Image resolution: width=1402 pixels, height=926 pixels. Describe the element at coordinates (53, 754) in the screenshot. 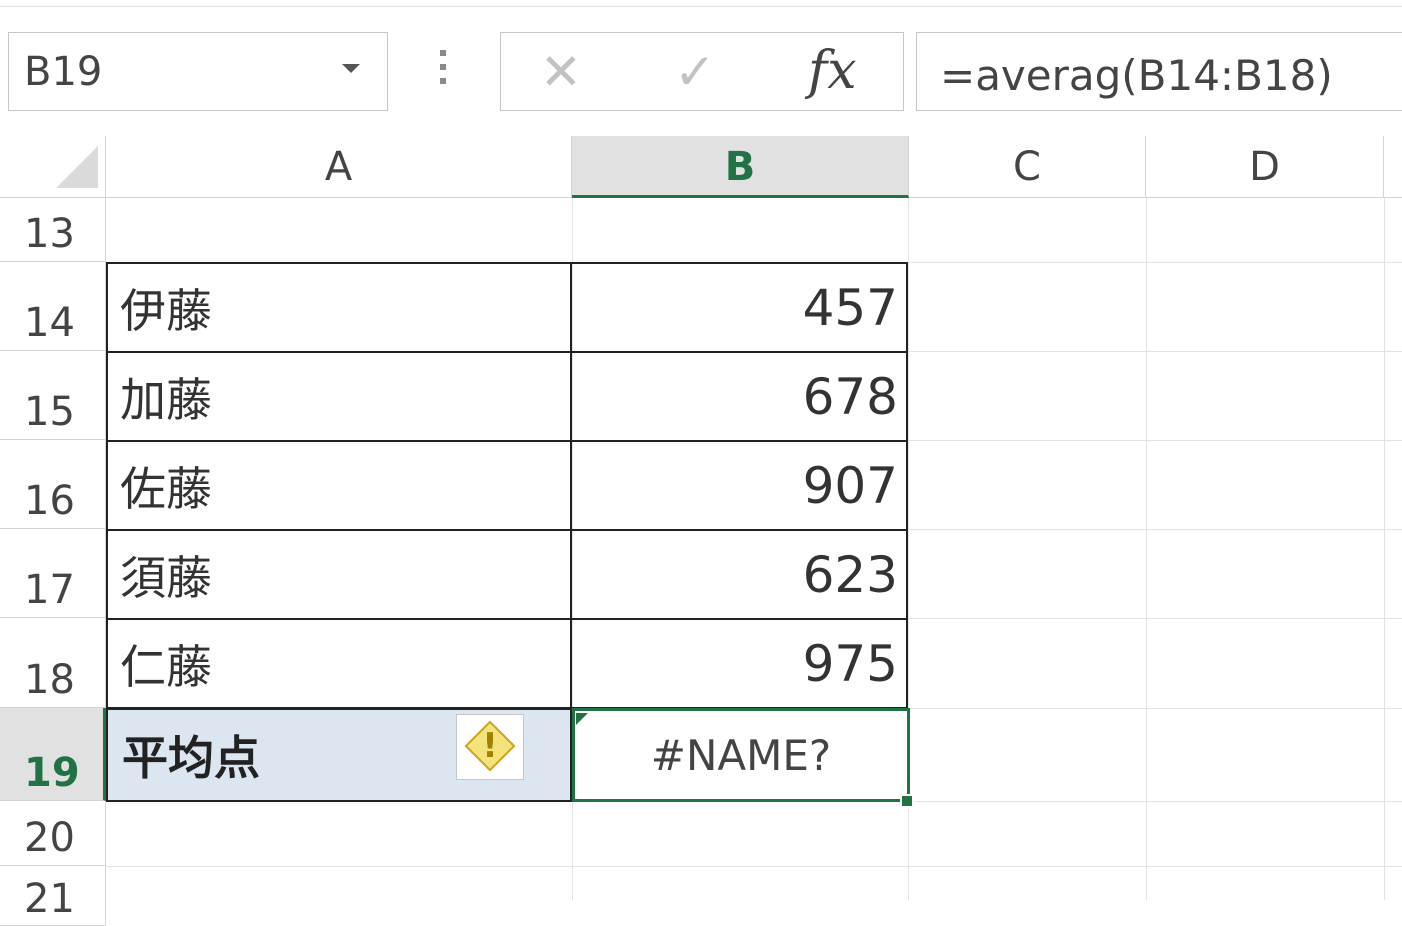

I see `row-header-19: 19` at that location.